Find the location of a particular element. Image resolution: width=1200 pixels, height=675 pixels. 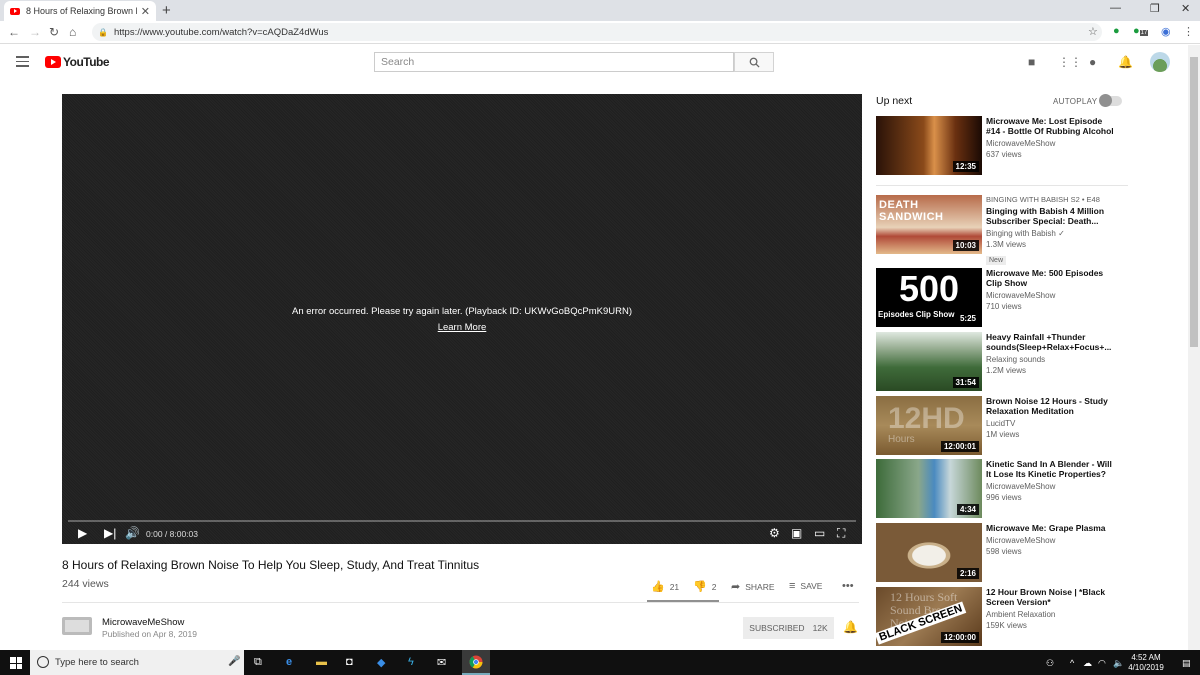

rec-title: Microwave Me: Grape Plasma is located at coordinates (1050, 528).